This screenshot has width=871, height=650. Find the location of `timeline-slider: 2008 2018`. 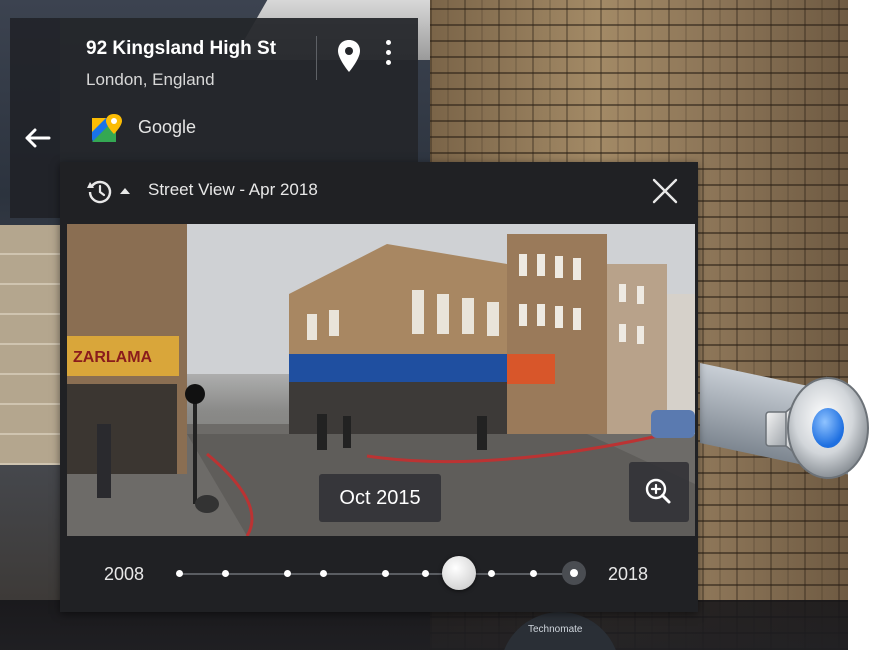

timeline-slider: 2008 2018 is located at coordinates (379, 574).